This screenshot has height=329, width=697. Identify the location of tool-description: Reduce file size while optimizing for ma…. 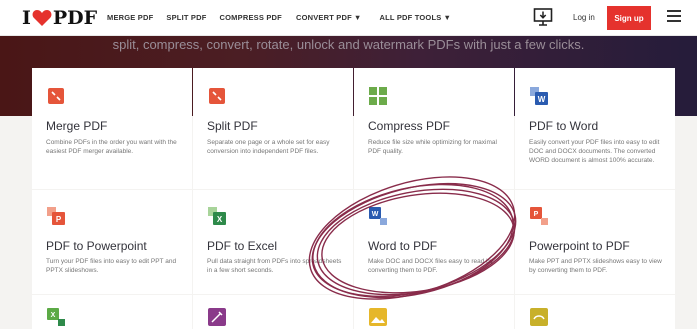
(432, 147).